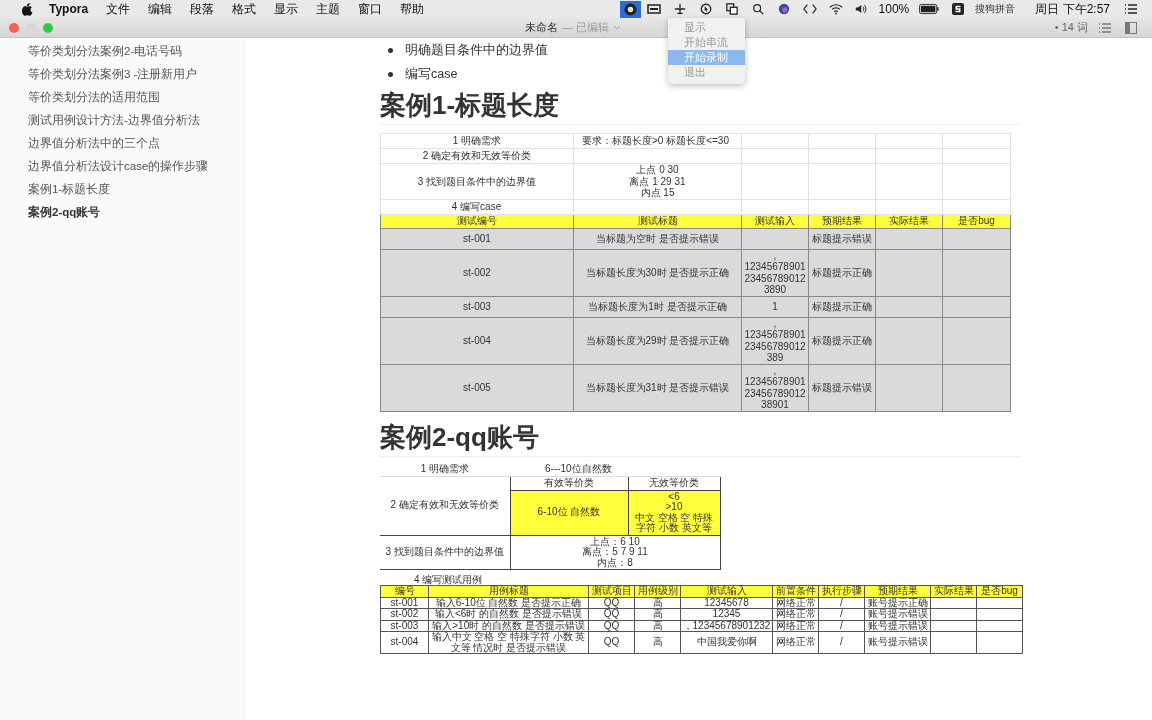 Image resolution: width=1152 pixels, height=720 pixels. What do you see at coordinates (705, 9) in the screenshot?
I see `cursor-circle-icon` at bounding box center [705, 9].